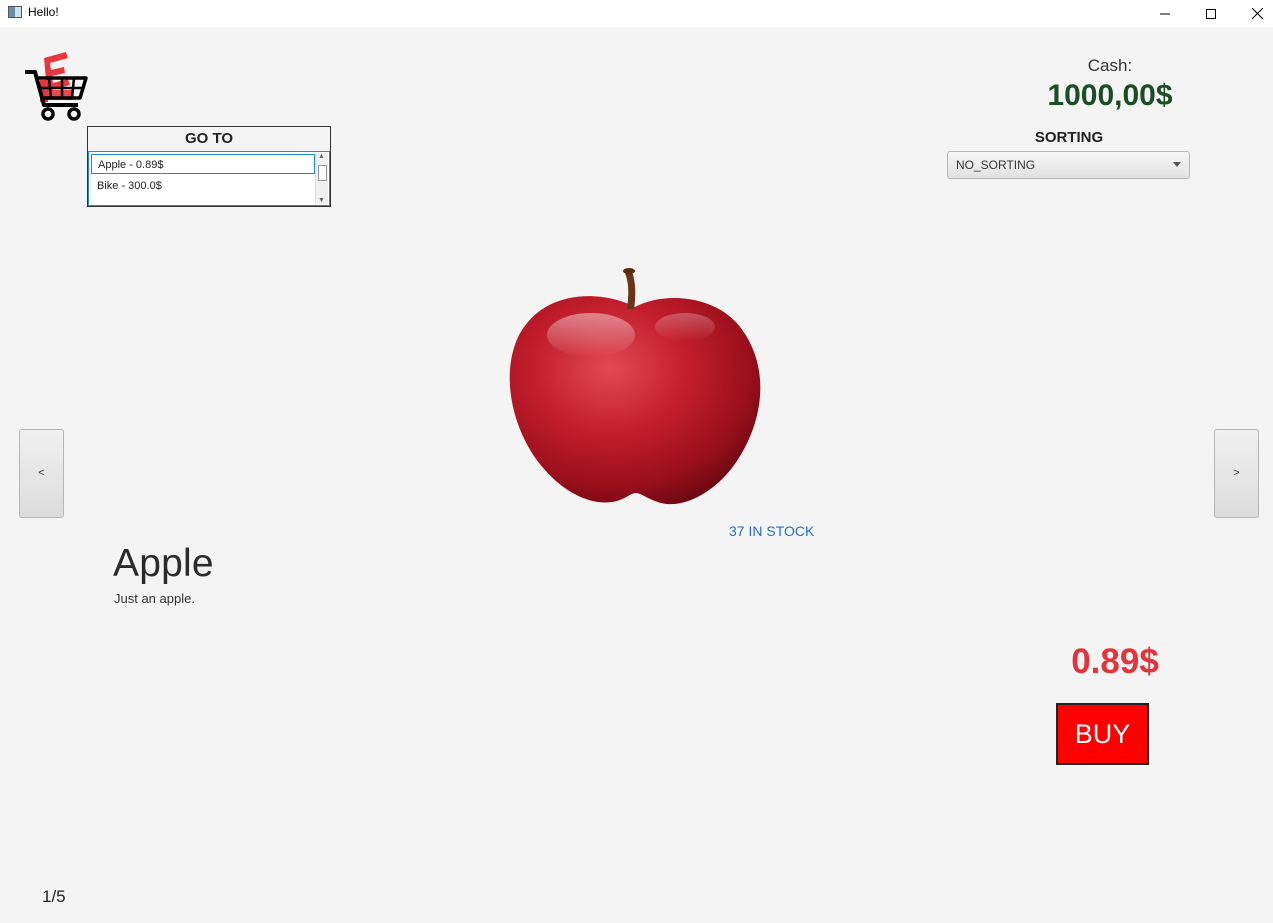 The image size is (1273, 923). I want to click on buy-button: BUY, so click(1102, 734).